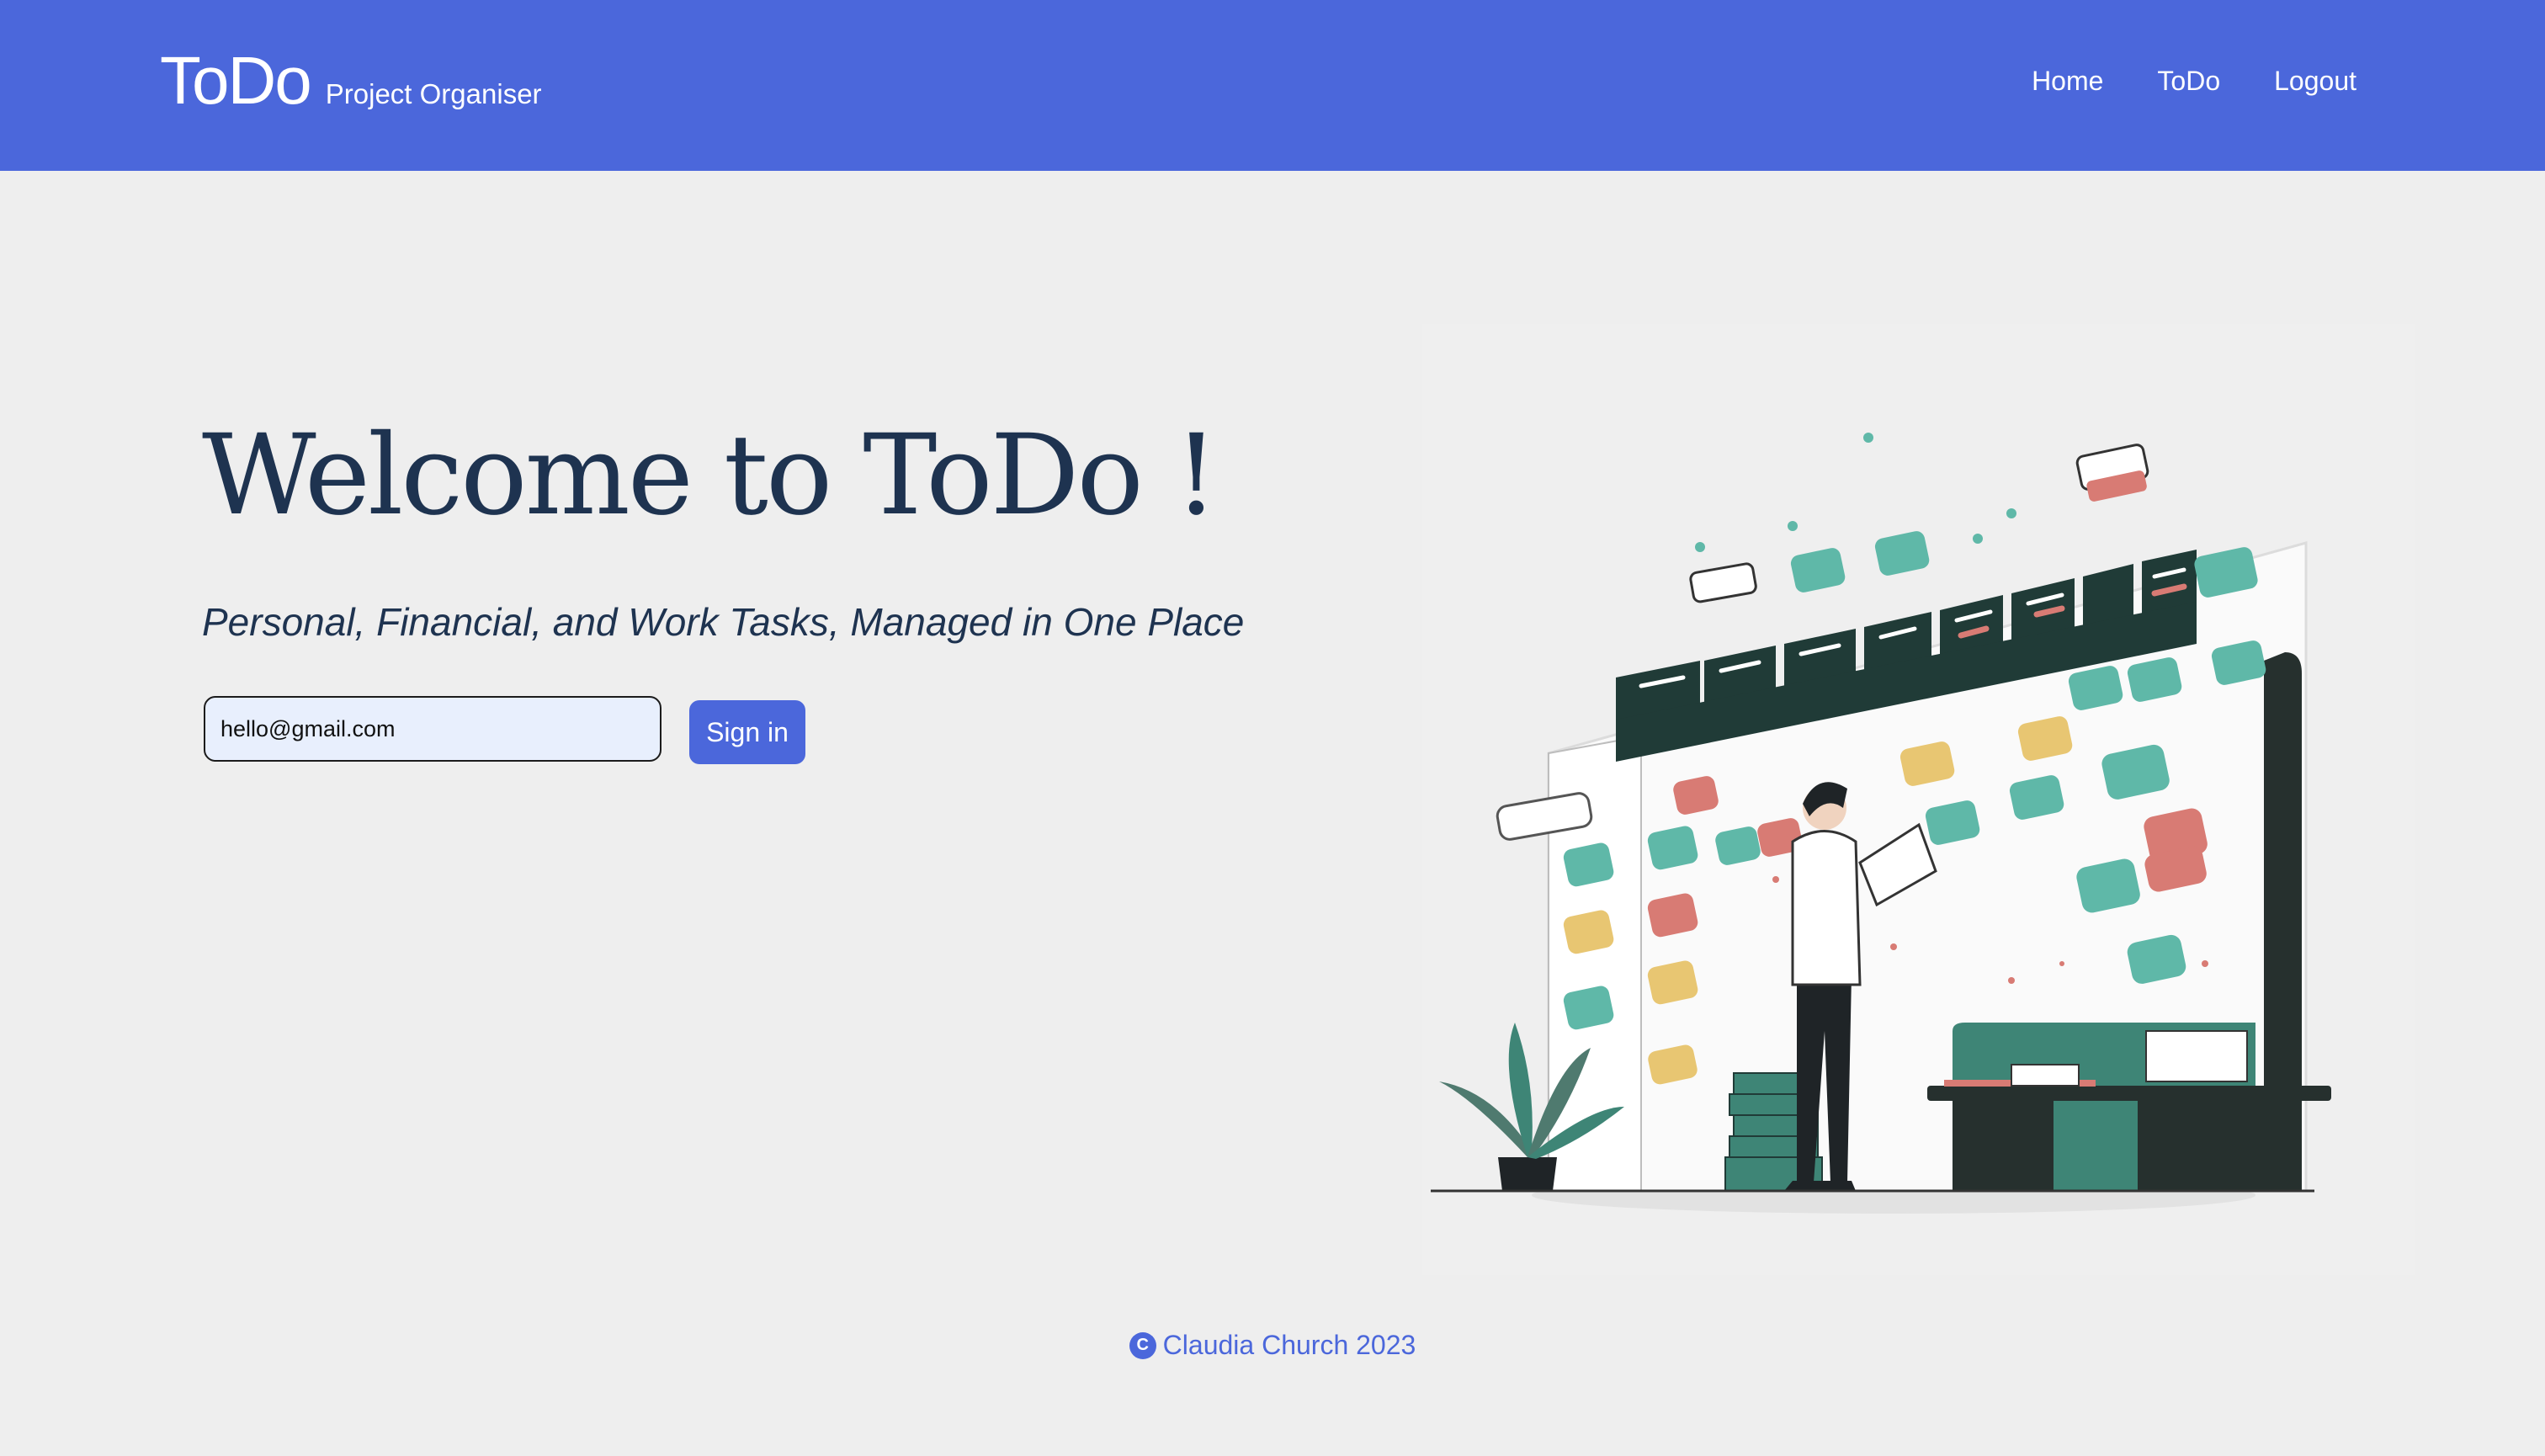  I want to click on hero-title: Welcome to ToDo !, so click(710, 476).